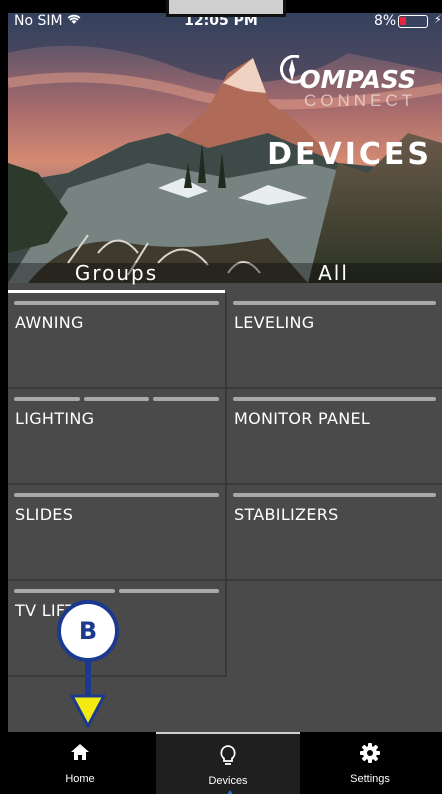 This screenshot has height=794, width=442. What do you see at coordinates (116, 533) in the screenshot?
I see `group-tile-slides: SLIDES` at bounding box center [116, 533].